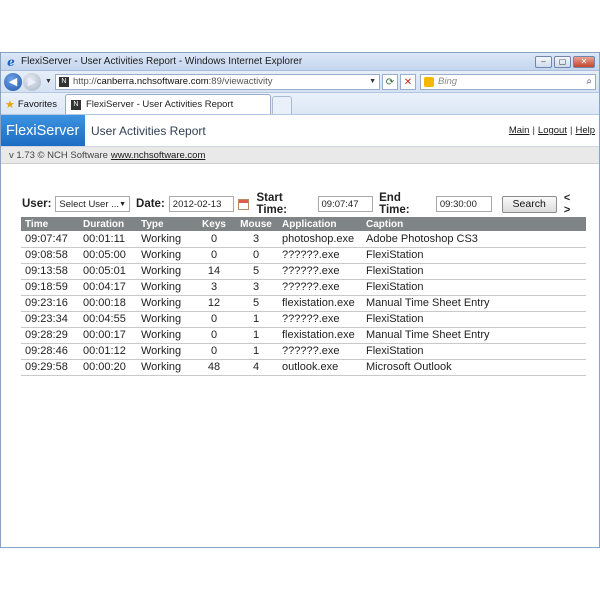 The height and width of the screenshot is (600, 600). I want to click on maximize-button: ▢, so click(562, 61).